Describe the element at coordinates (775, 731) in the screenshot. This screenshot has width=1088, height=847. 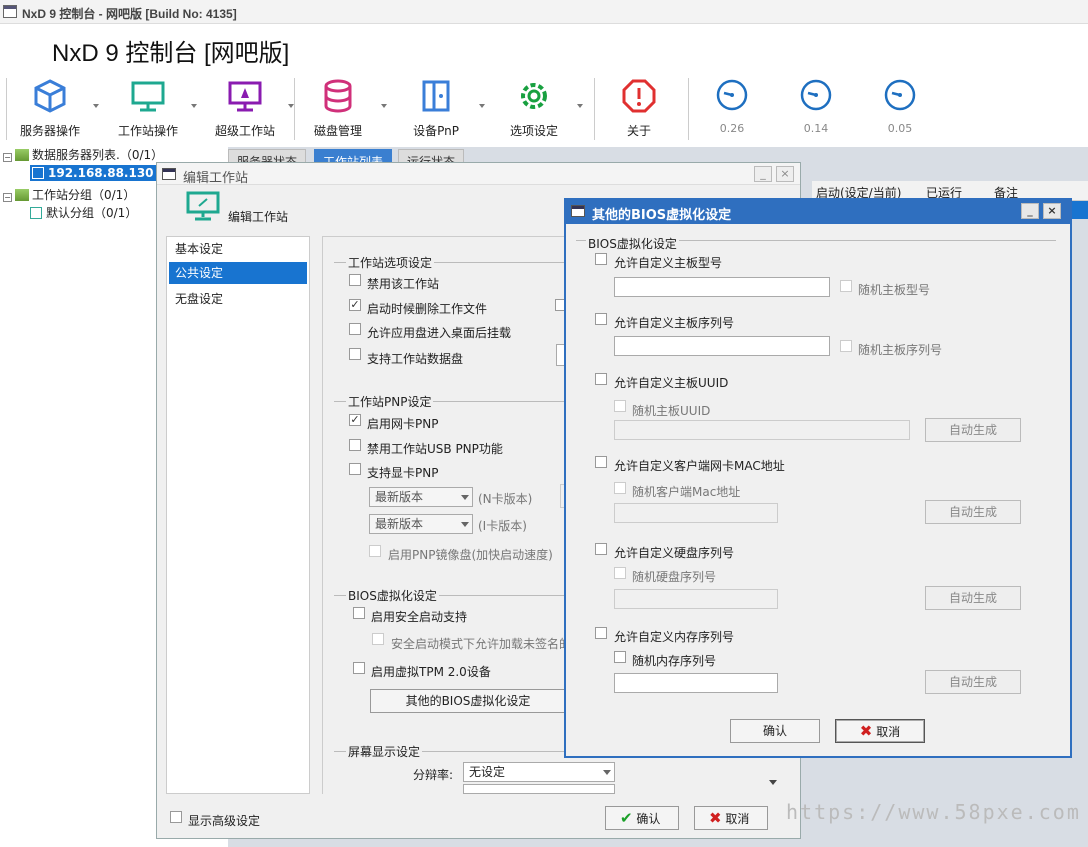
I see `bios-ok-button: 确认` at that location.